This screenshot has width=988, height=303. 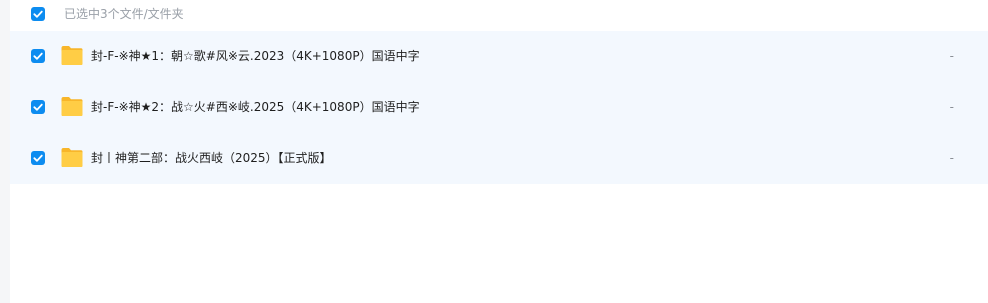 I want to click on file-name: 封-F-※神★1：朝☆歌#风※云.2023（4K+1080P）国语中字, so click(x=255, y=56).